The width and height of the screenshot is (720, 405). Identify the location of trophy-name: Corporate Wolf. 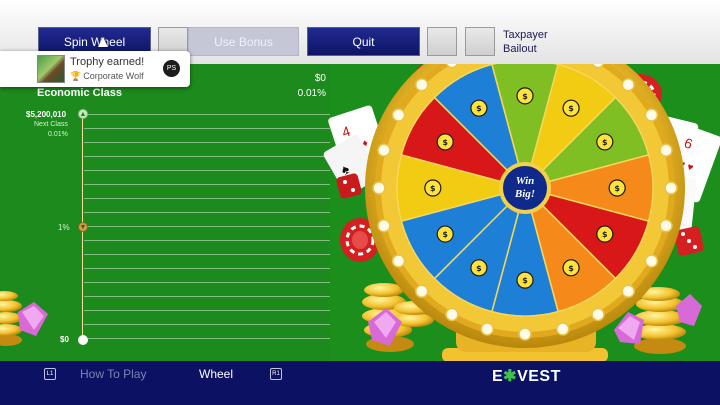
(113, 76).